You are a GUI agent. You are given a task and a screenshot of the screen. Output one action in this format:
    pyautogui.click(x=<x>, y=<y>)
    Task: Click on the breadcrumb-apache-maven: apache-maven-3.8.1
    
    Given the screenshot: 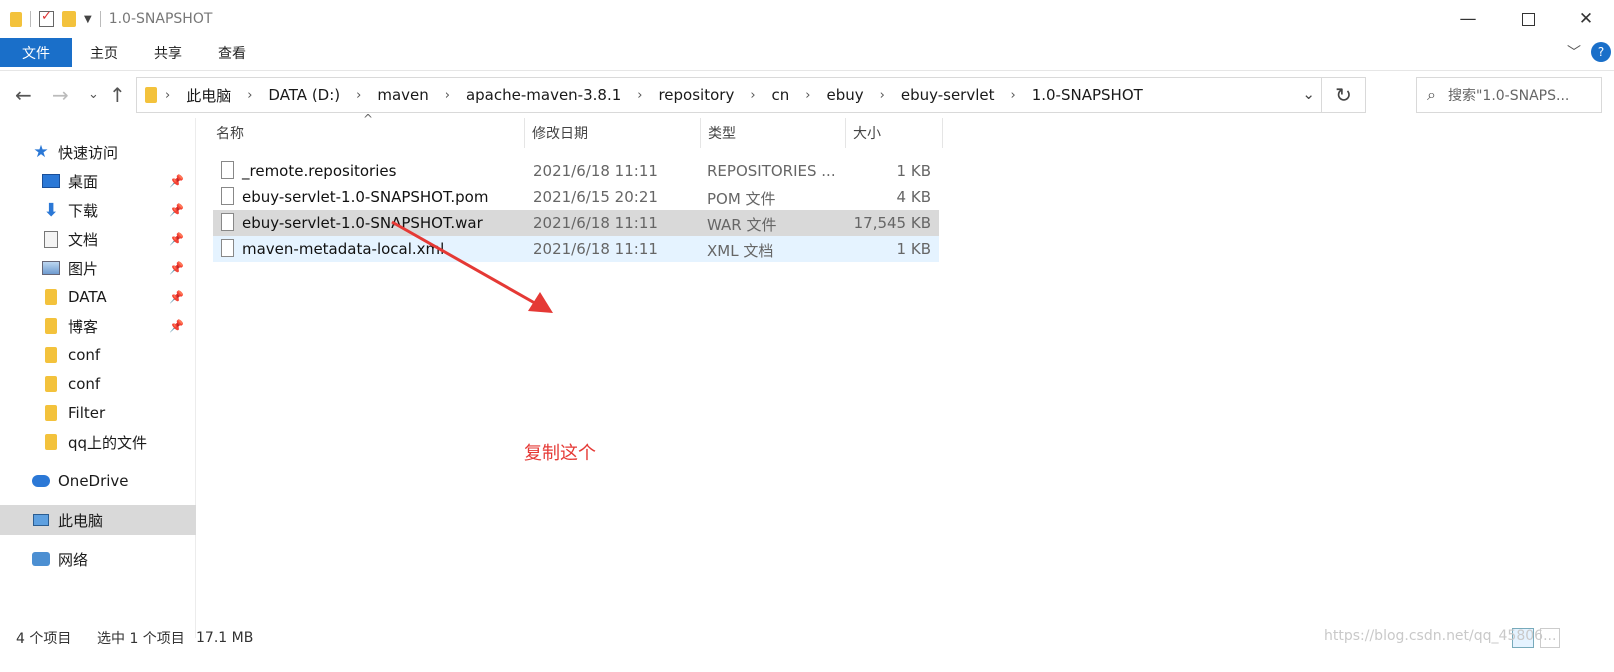 What is the action you would take?
    pyautogui.click(x=543, y=95)
    